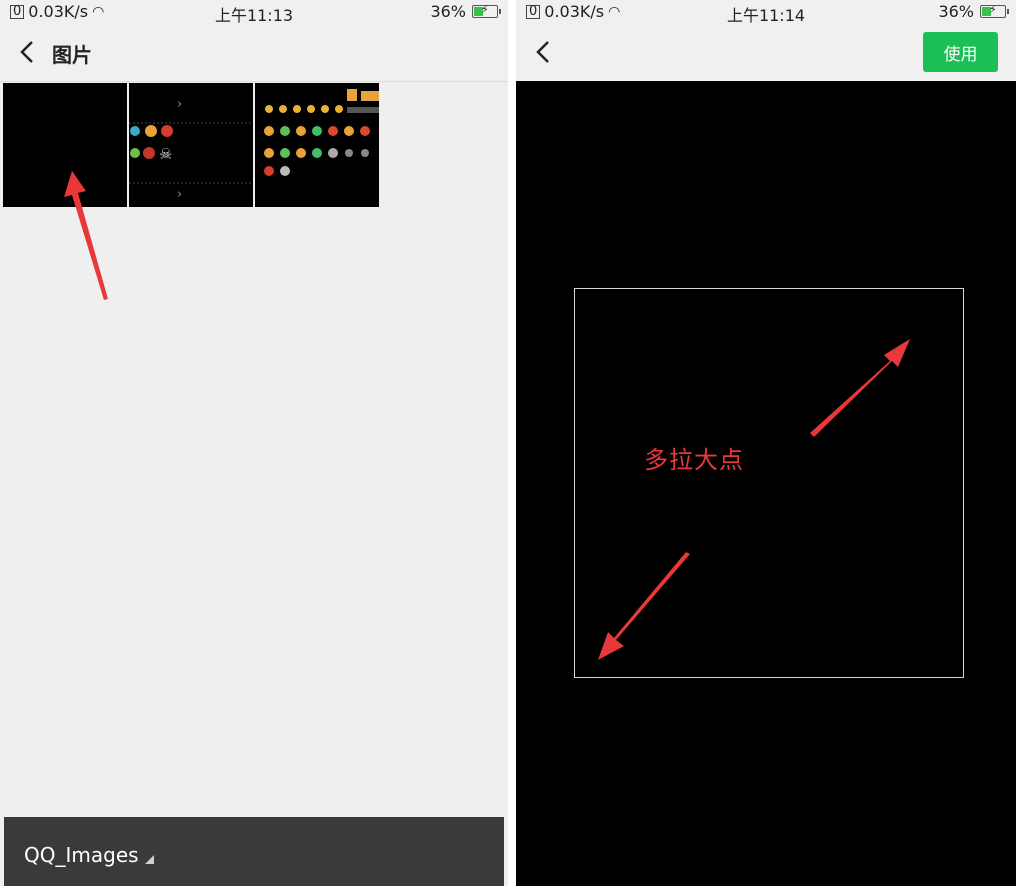  What do you see at coordinates (72, 55) in the screenshot?
I see `page-title: 图片` at bounding box center [72, 55].